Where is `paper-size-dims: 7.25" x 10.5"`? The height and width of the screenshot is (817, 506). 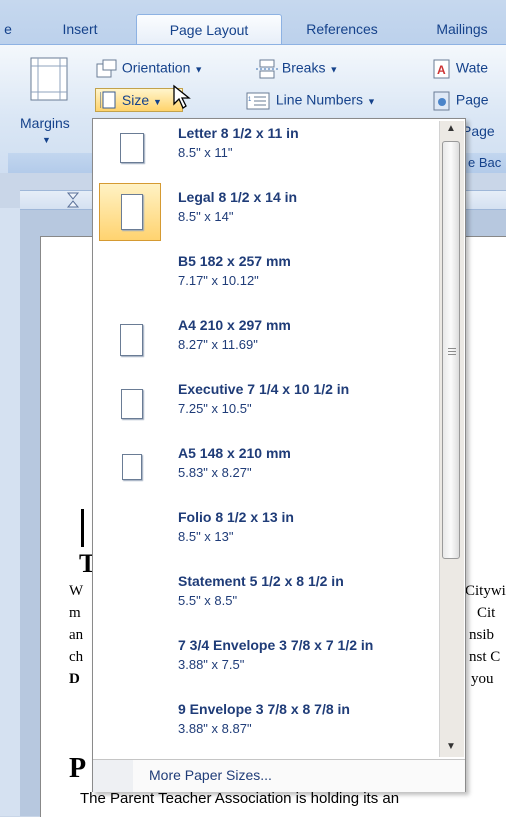 paper-size-dims: 7.25" x 10.5" is located at coordinates (215, 408).